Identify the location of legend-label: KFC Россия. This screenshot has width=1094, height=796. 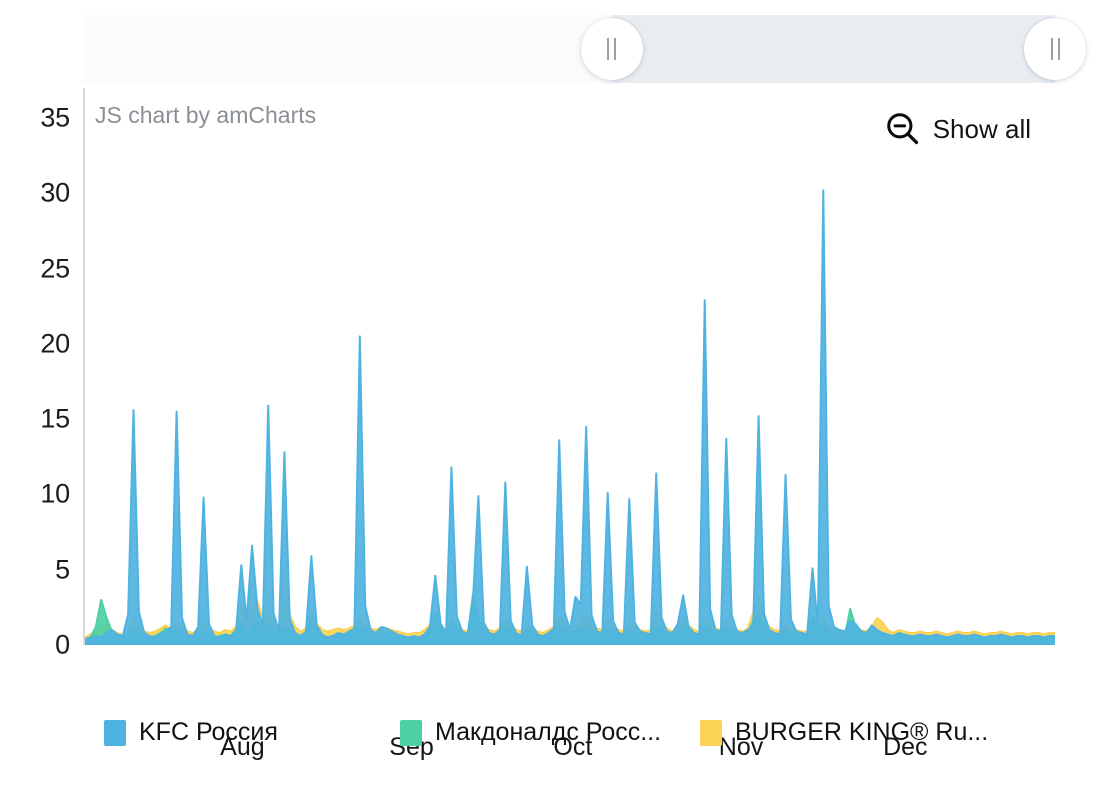
(208, 732).